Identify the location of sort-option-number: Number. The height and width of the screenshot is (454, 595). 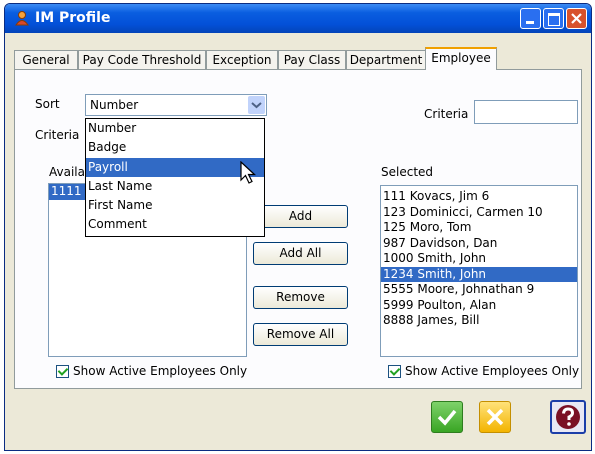
(175, 128).